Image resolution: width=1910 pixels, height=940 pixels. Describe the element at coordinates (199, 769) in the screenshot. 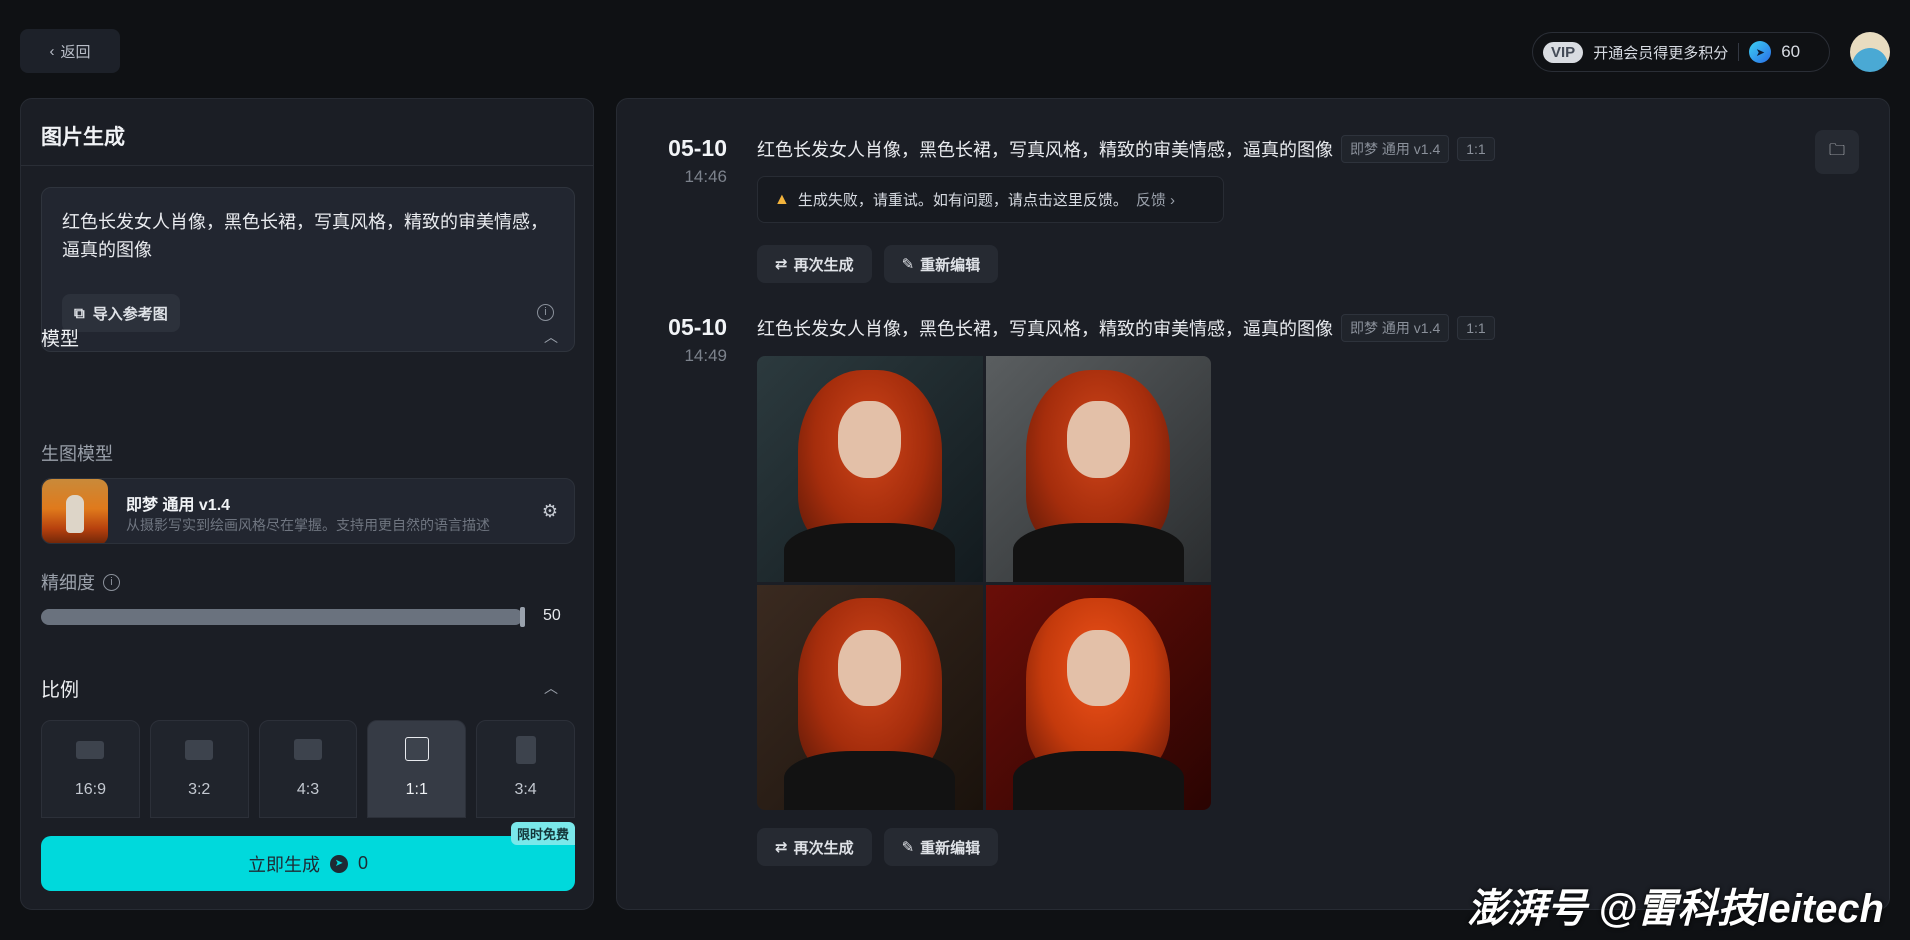

I see `ratio-3-2: 3:2` at that location.